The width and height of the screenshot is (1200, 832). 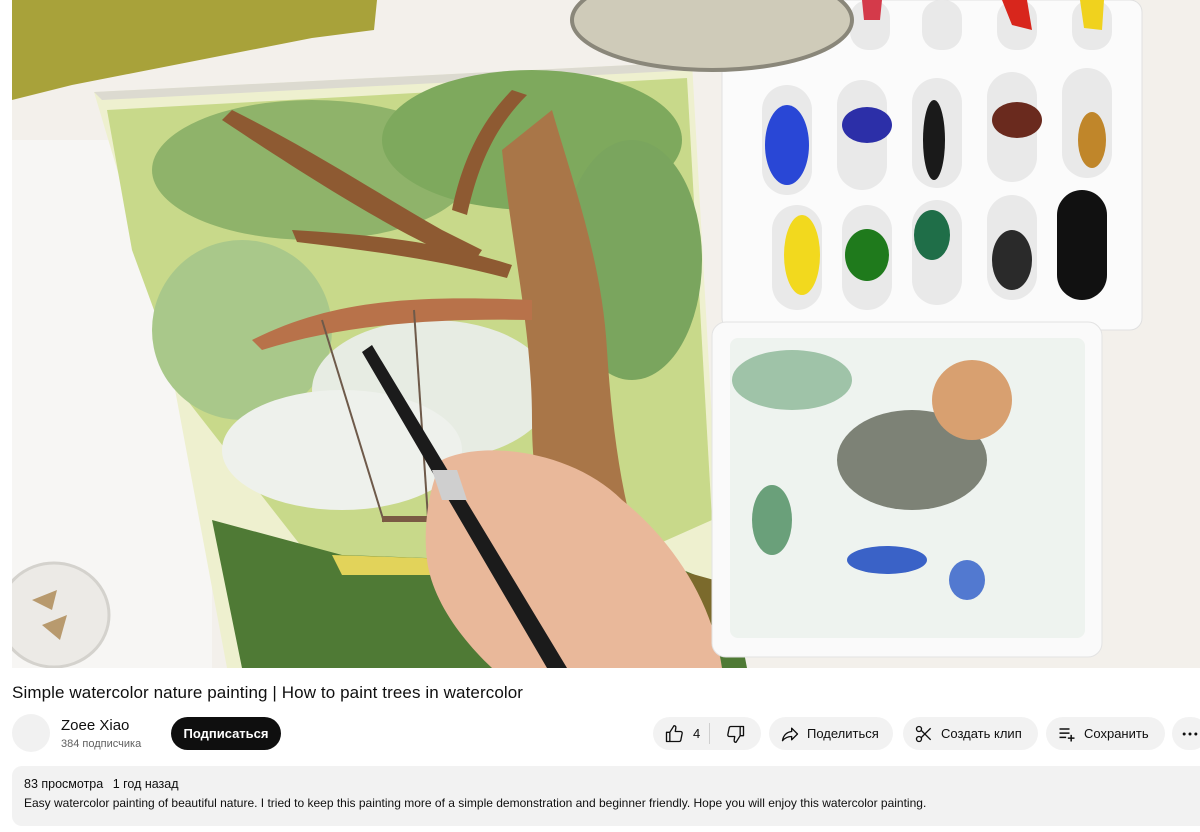 I want to click on subscribe-button: Подписаться, so click(x=226, y=733).